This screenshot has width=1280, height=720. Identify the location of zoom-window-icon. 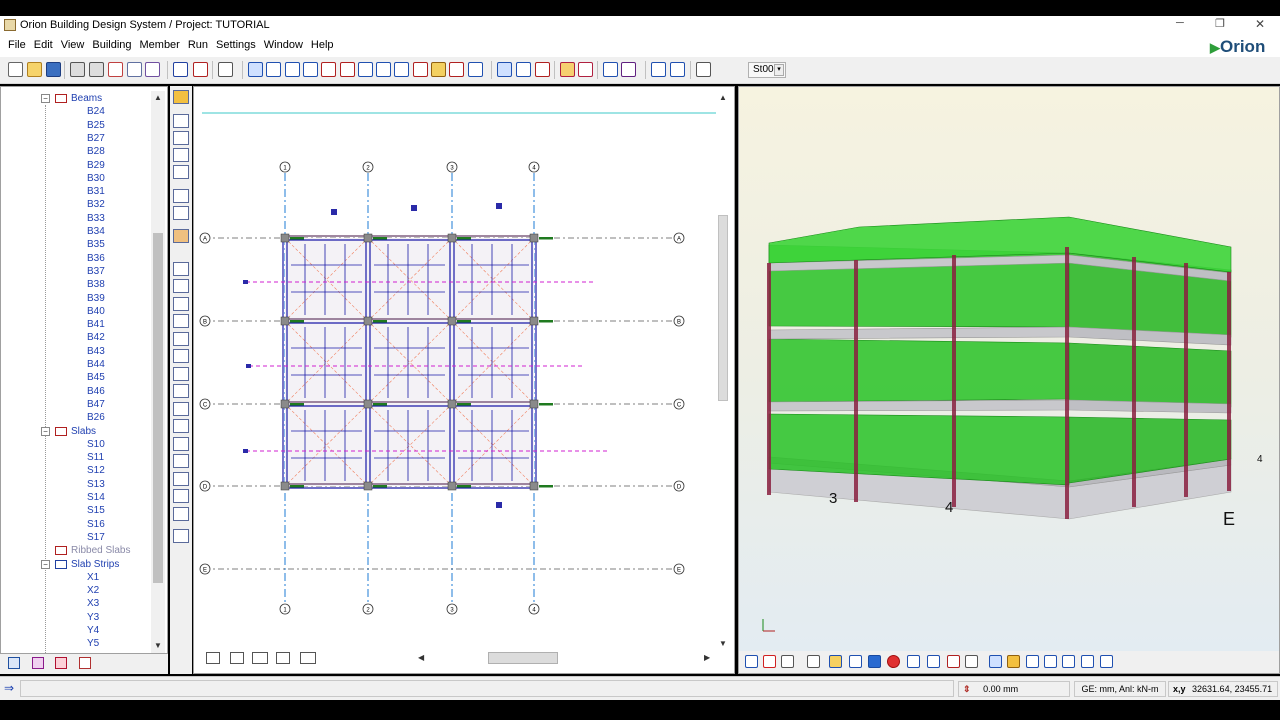
(181, 155).